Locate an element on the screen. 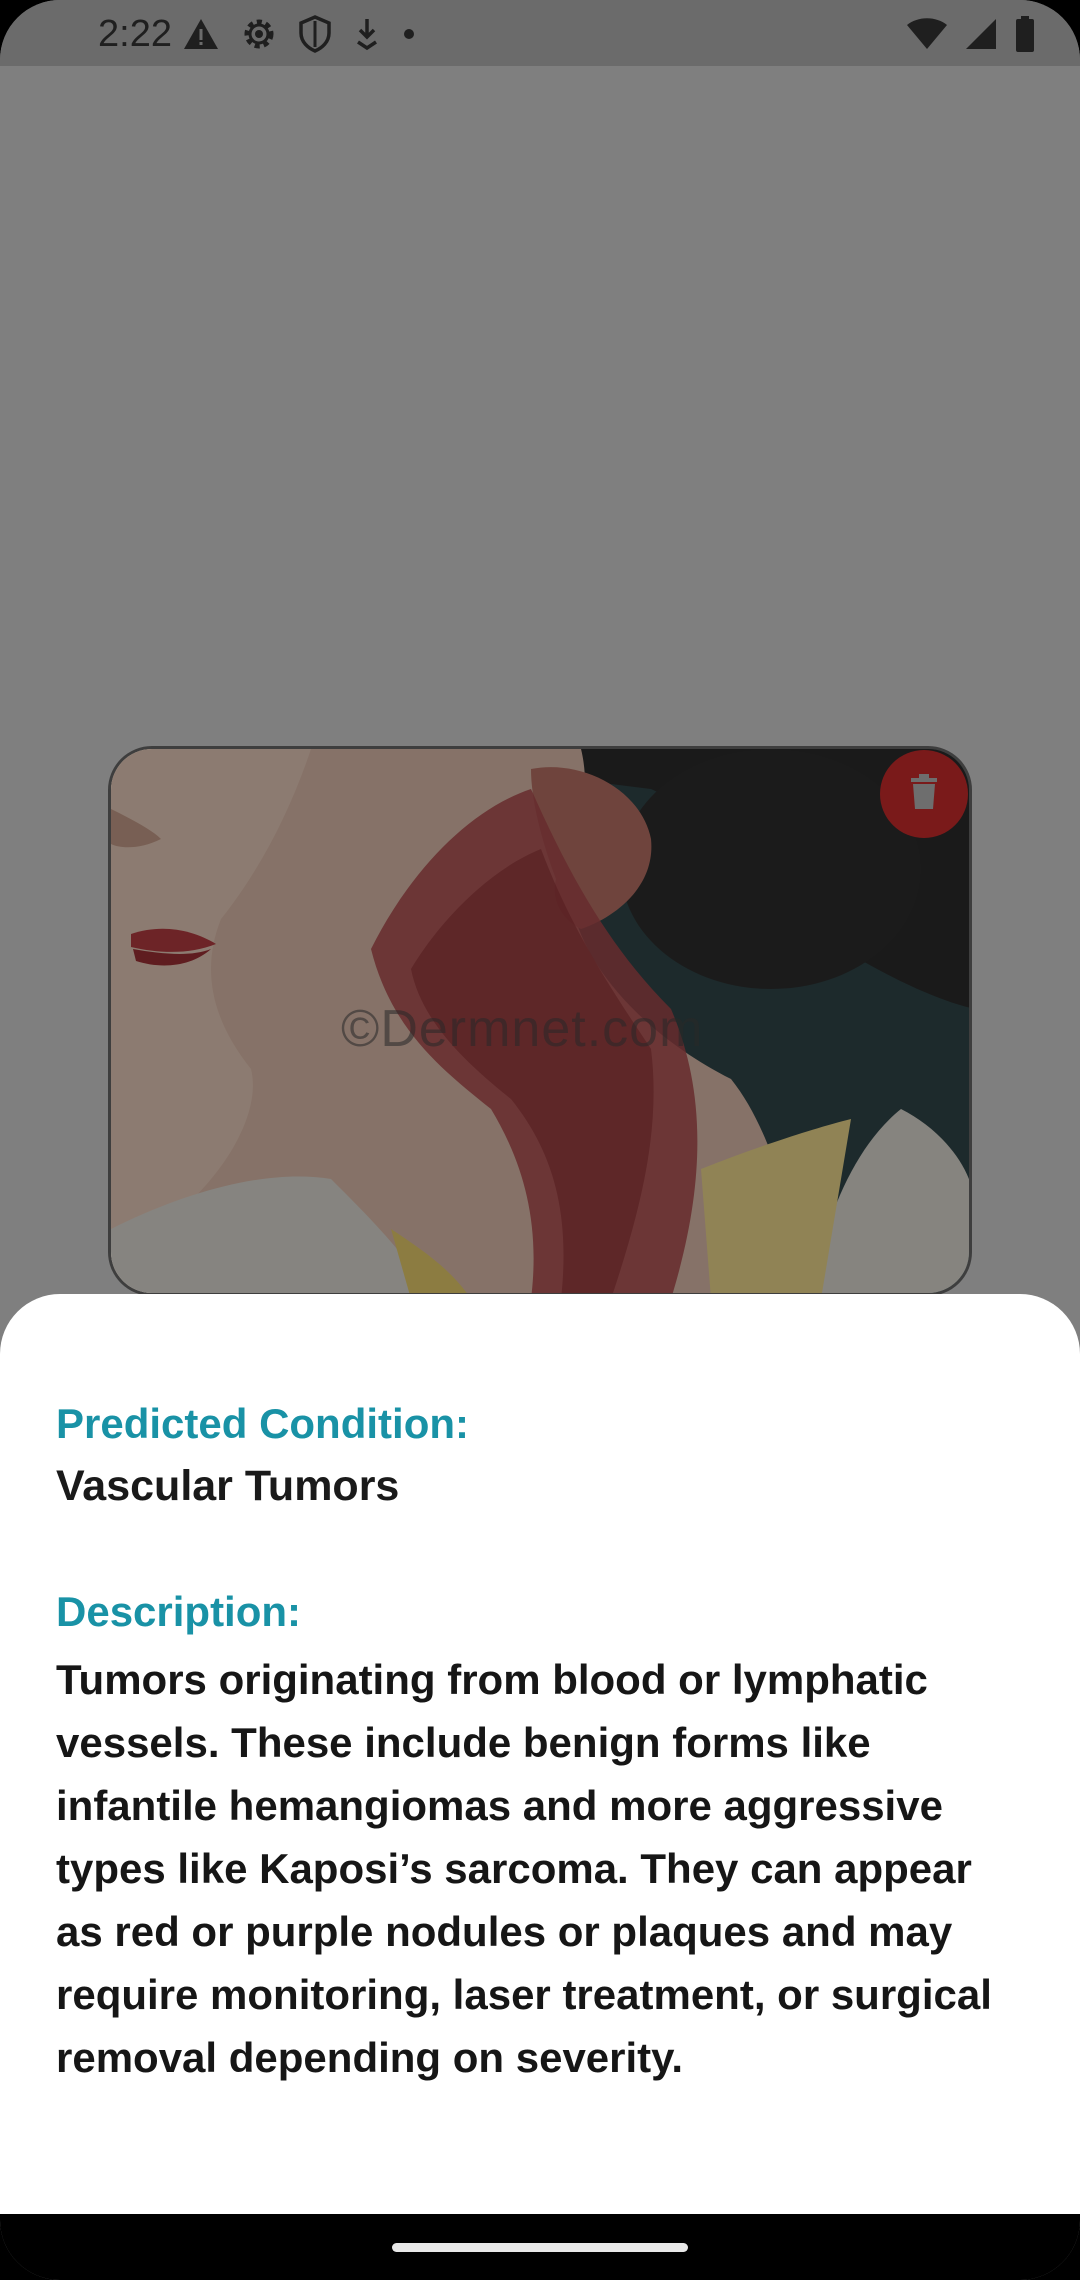 Image resolution: width=1080 pixels, height=2280 pixels. signal-icon is located at coordinates (981, 34).